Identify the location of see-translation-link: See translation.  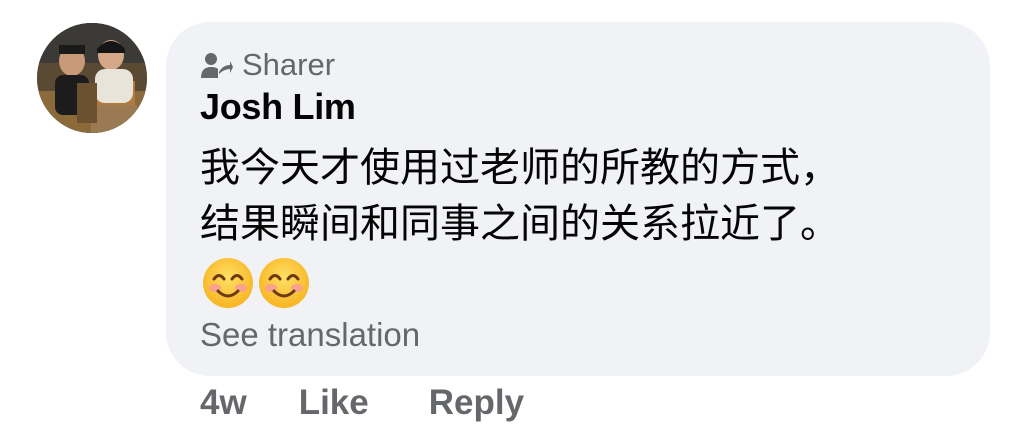
(310, 335).